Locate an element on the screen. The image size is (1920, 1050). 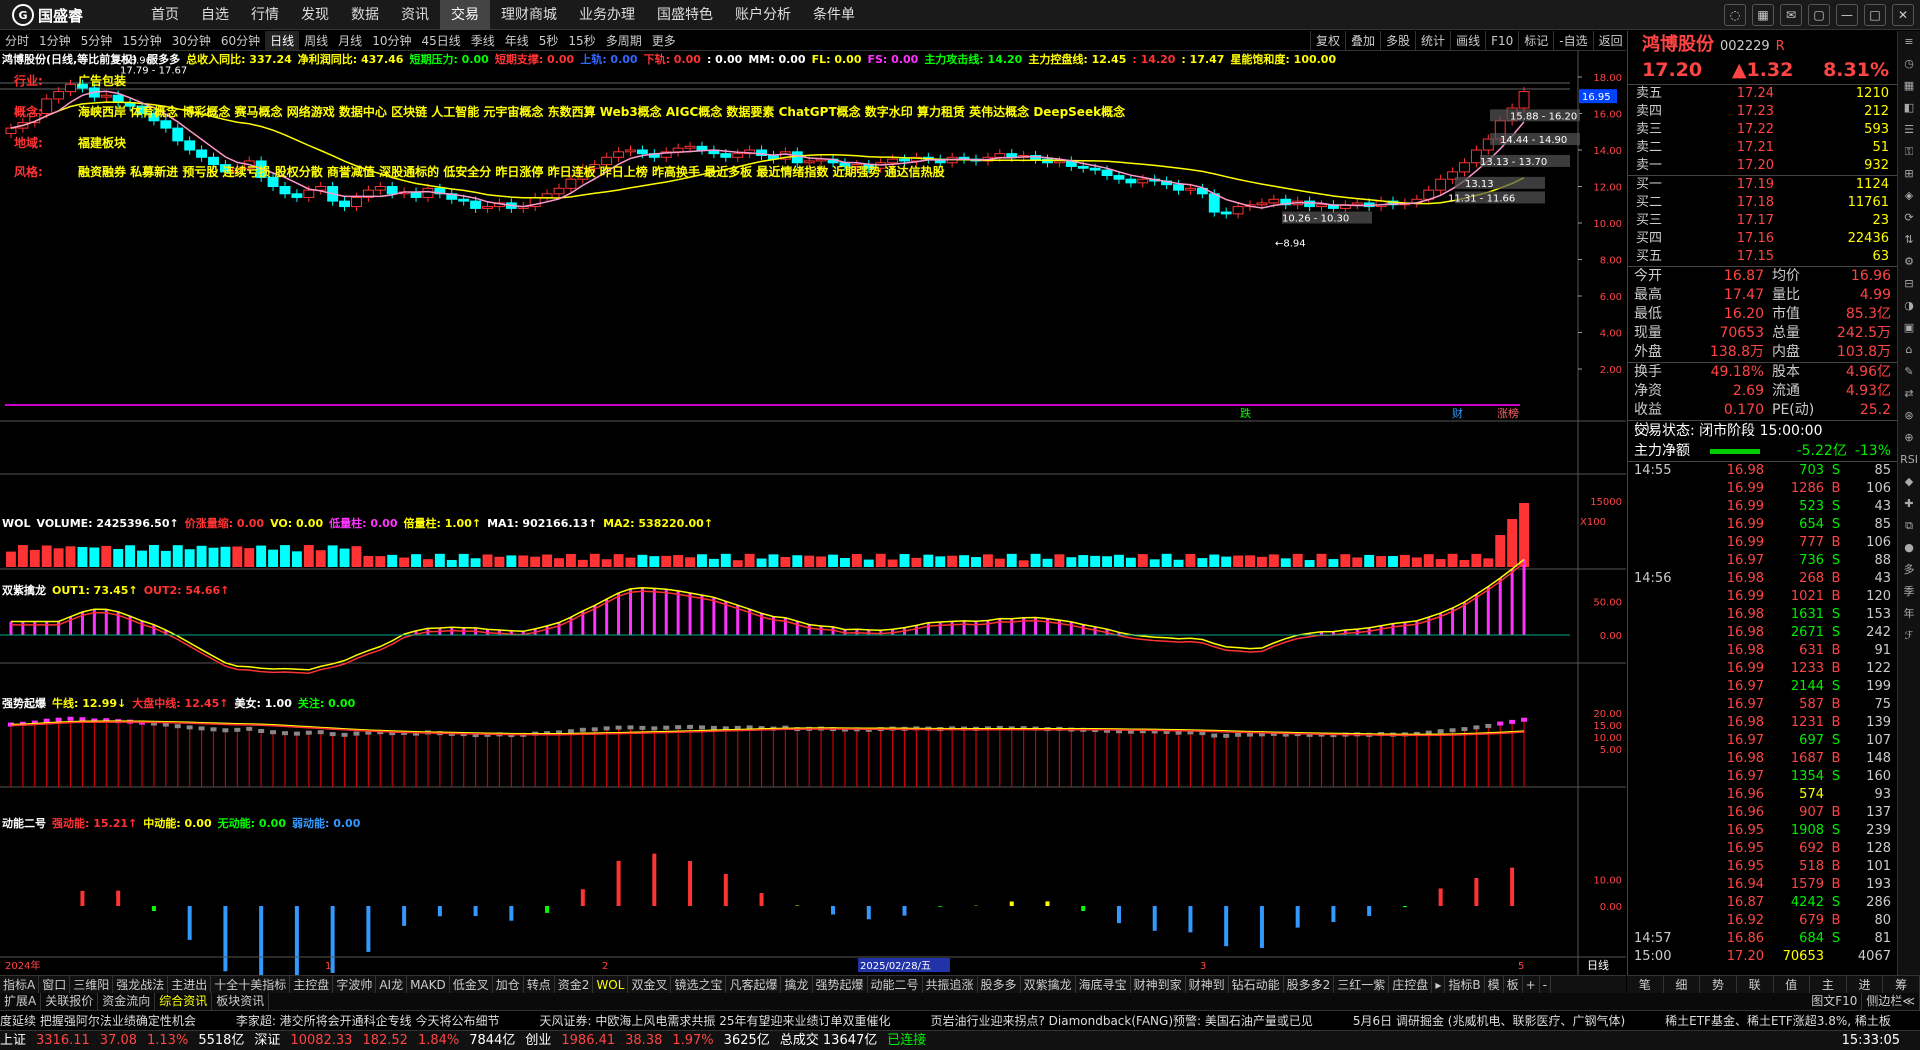
close-icon: ✕ is located at coordinates (1903, 15).